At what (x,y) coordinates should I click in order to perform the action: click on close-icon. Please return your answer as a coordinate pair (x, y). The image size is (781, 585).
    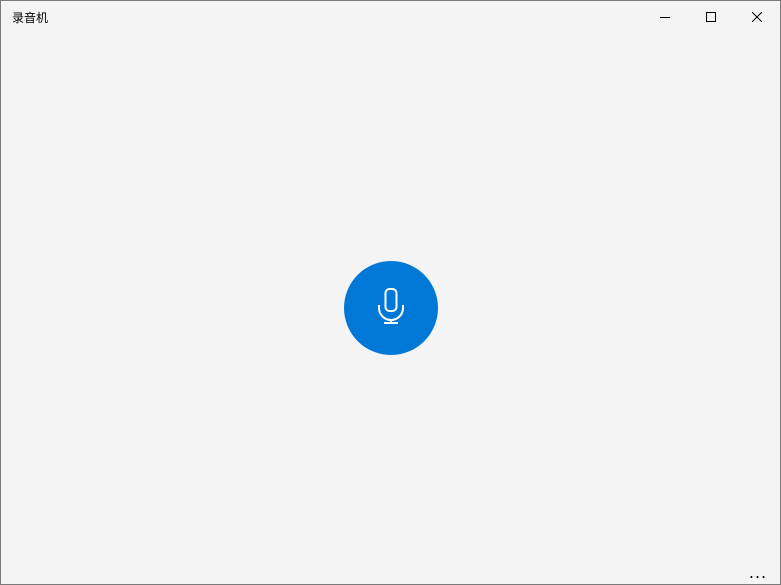
    Looking at the image, I should click on (757, 17).